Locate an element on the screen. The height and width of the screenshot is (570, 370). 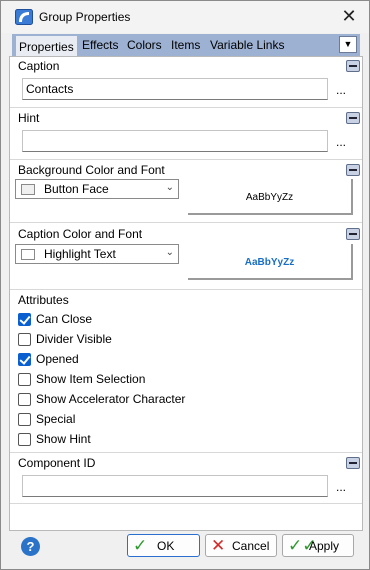
checkbox-label: Show Hint is located at coordinates (63, 439).